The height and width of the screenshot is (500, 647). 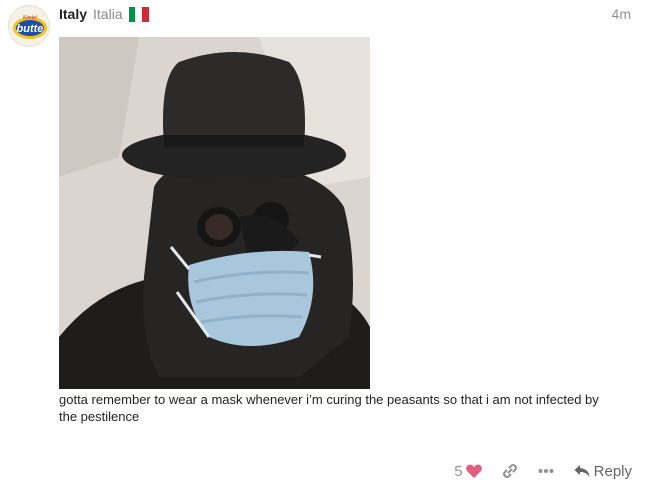 What do you see at coordinates (30, 18) in the screenshot?
I see `svg-text: Kindel` at bounding box center [30, 18].